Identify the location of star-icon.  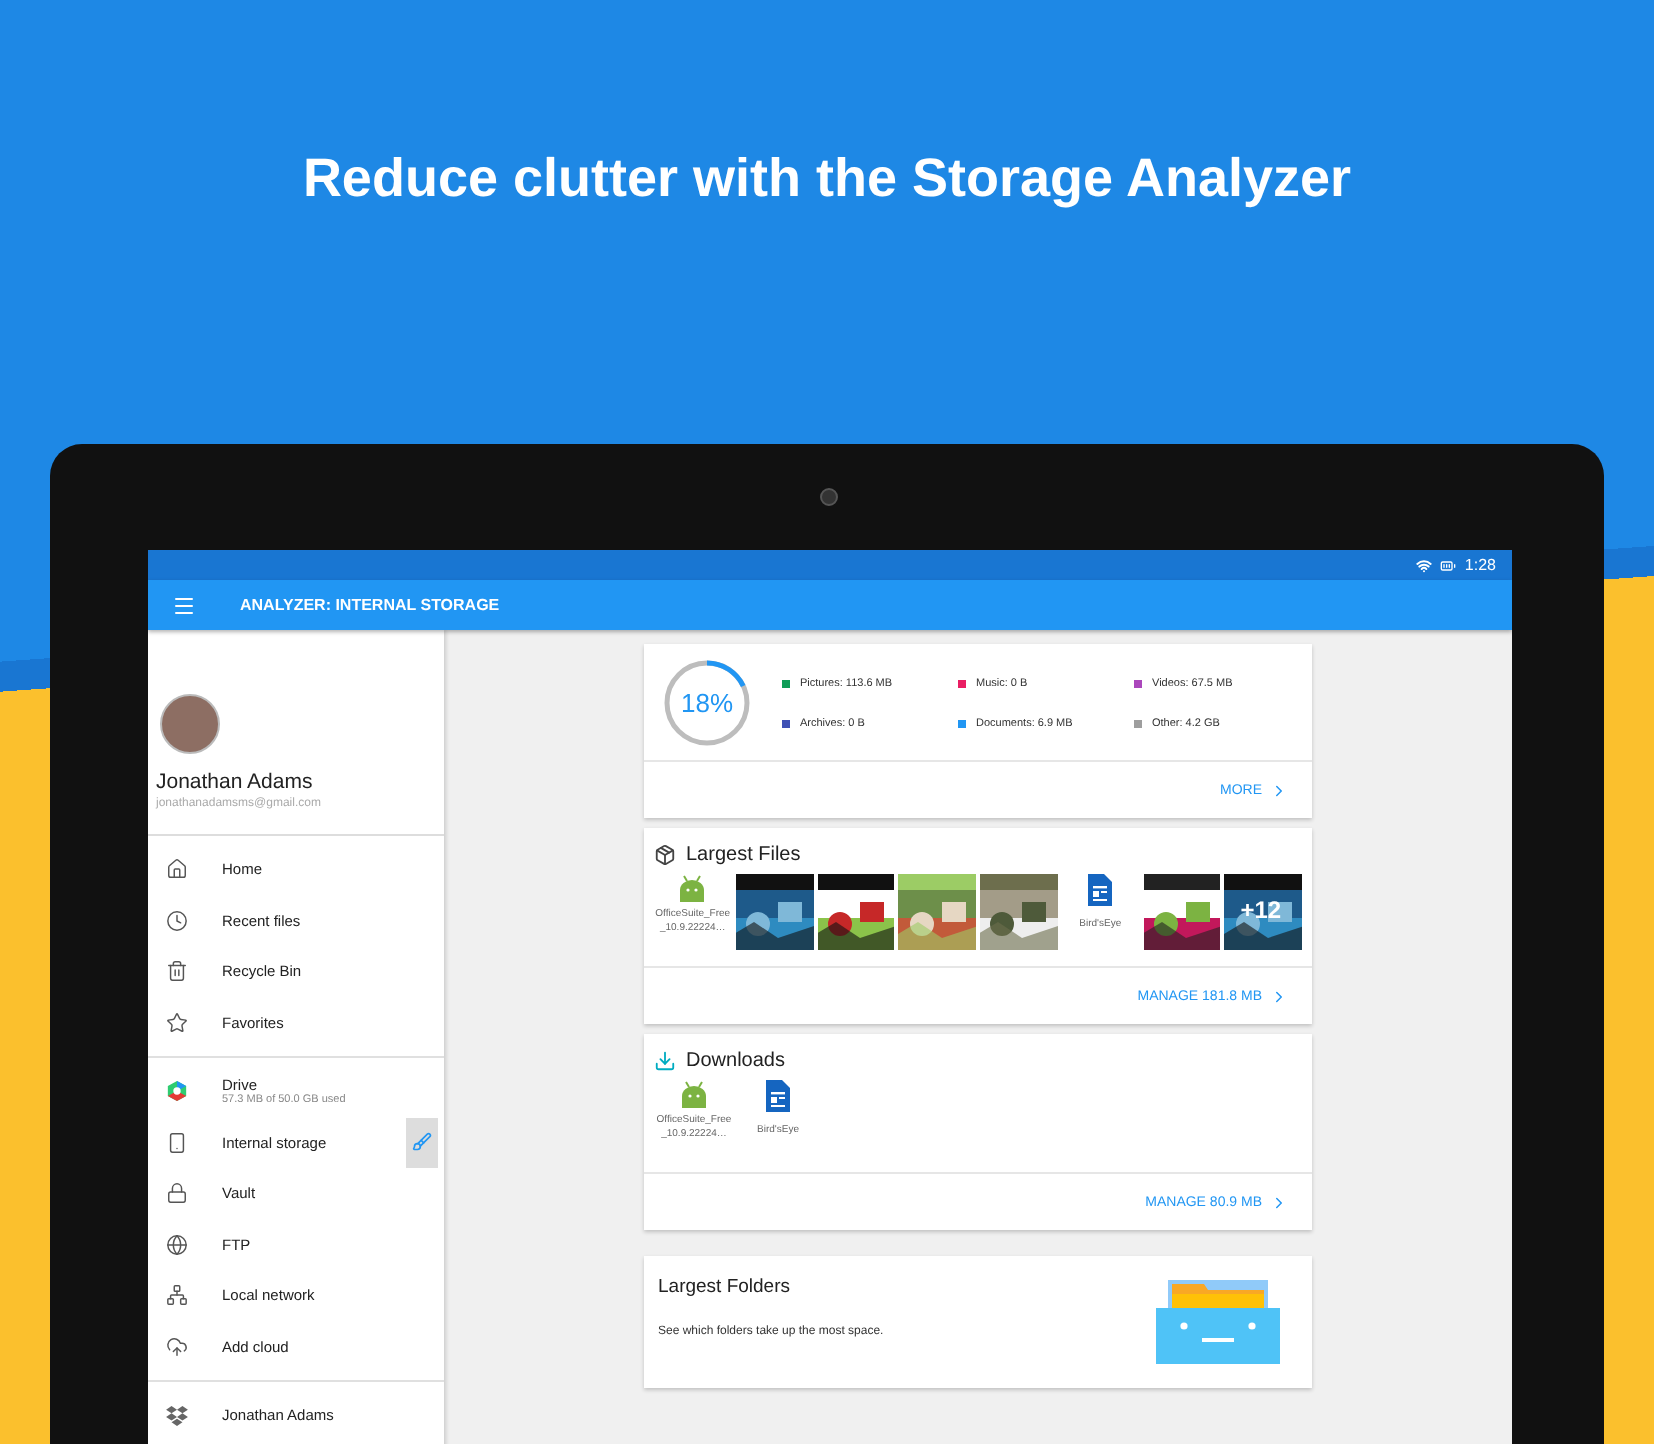
(177, 1022).